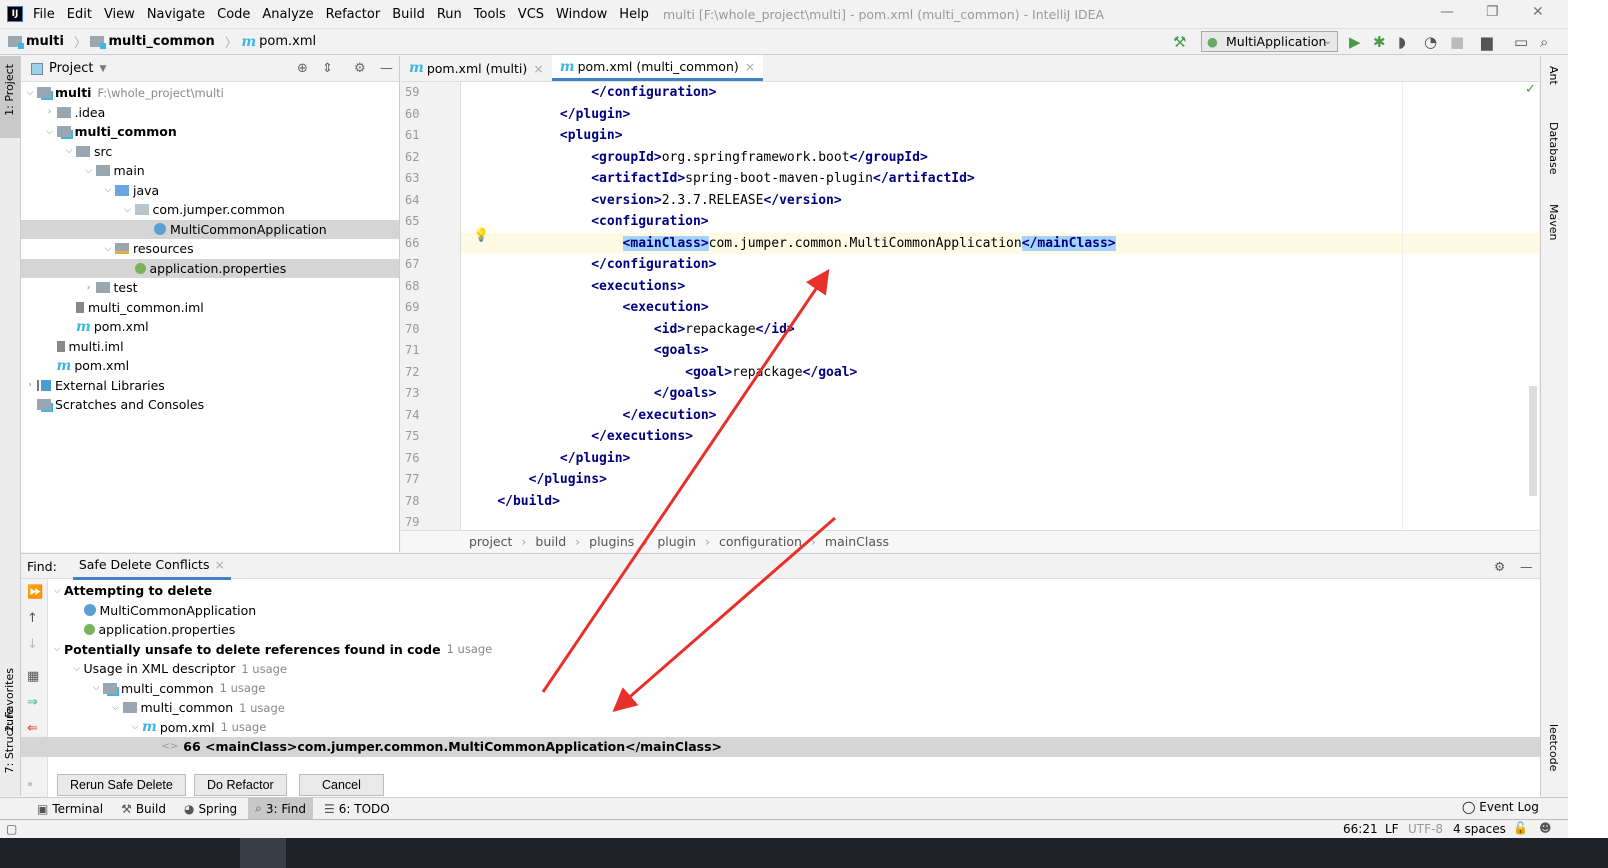 The width and height of the screenshot is (1608, 868). Describe the element at coordinates (531, 14) in the screenshot. I see `menu-vcs: VCS` at that location.